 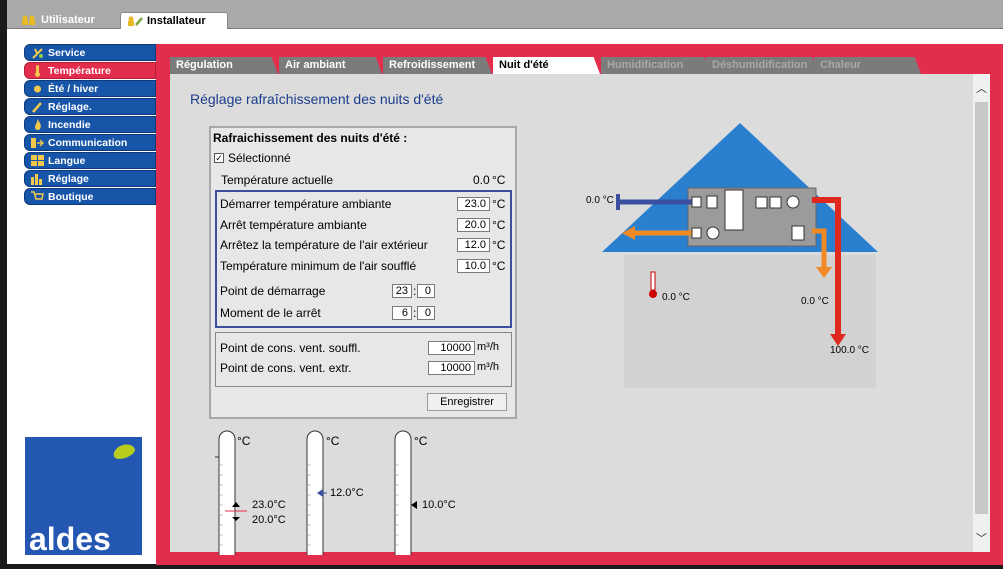 What do you see at coordinates (762, 65) in the screenshot?
I see `tab-deshumidification: Déshumidification` at bounding box center [762, 65].